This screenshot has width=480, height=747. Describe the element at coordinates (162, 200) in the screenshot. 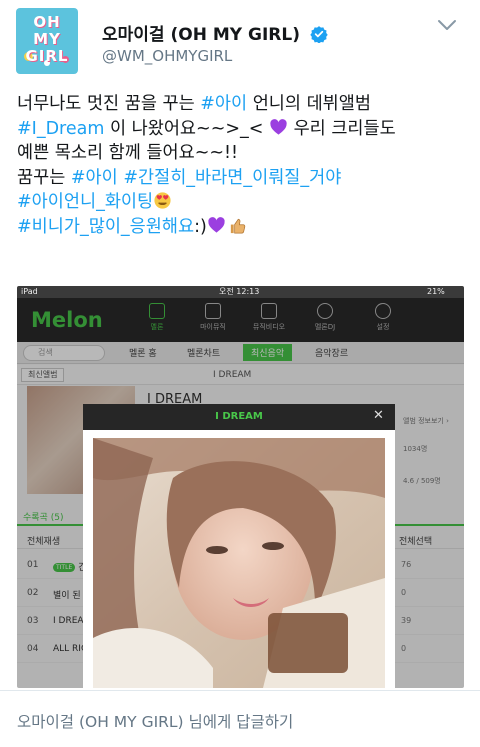

I see `heart-eyes-icon` at that location.